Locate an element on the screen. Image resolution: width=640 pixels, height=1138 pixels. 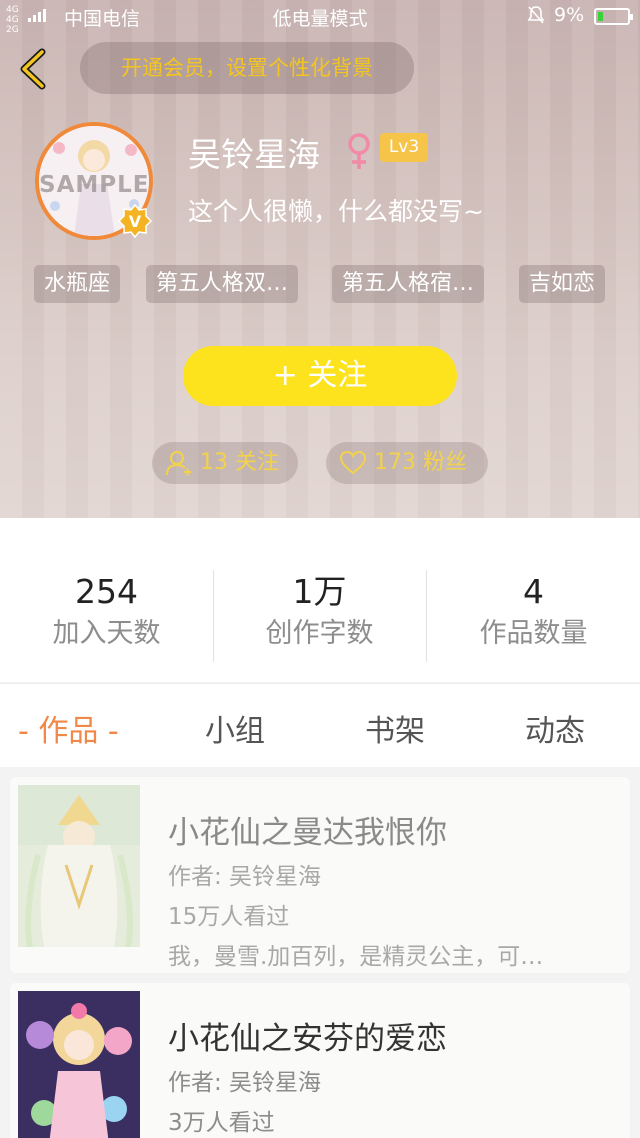
battery-percent: 9% is located at coordinates (569, 15).